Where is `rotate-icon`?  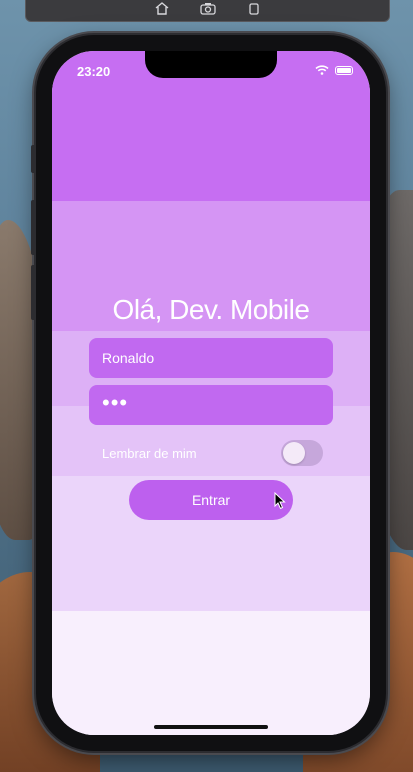 rotate-icon is located at coordinates (253, 8).